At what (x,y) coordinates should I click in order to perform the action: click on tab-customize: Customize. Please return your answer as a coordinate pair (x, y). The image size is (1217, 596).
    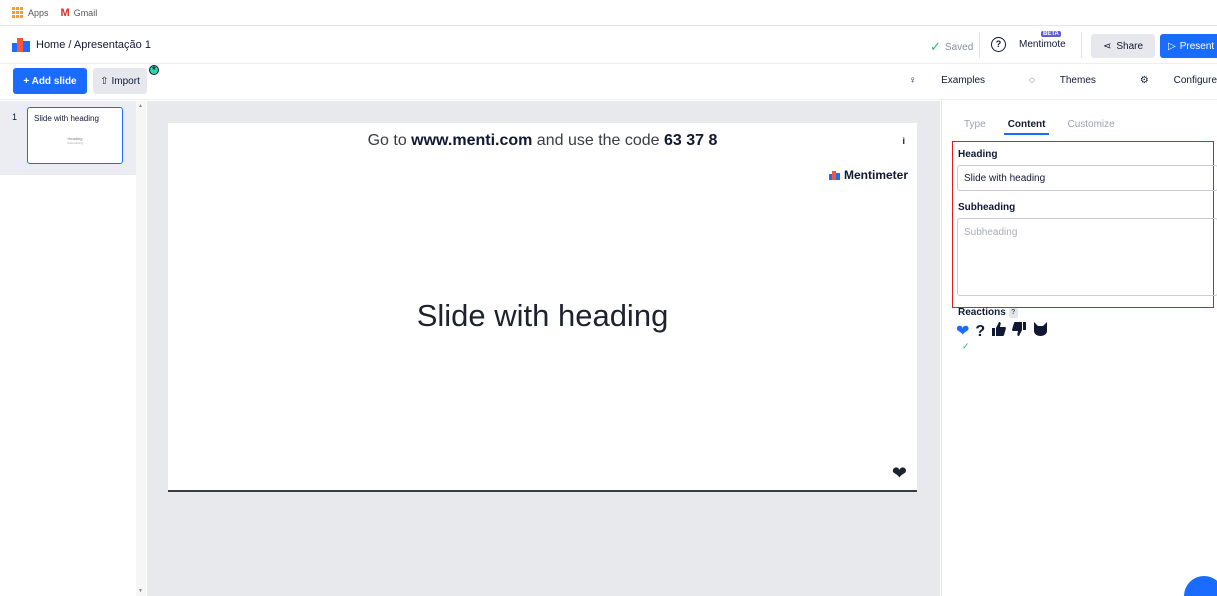
    Looking at the image, I should click on (1090, 124).